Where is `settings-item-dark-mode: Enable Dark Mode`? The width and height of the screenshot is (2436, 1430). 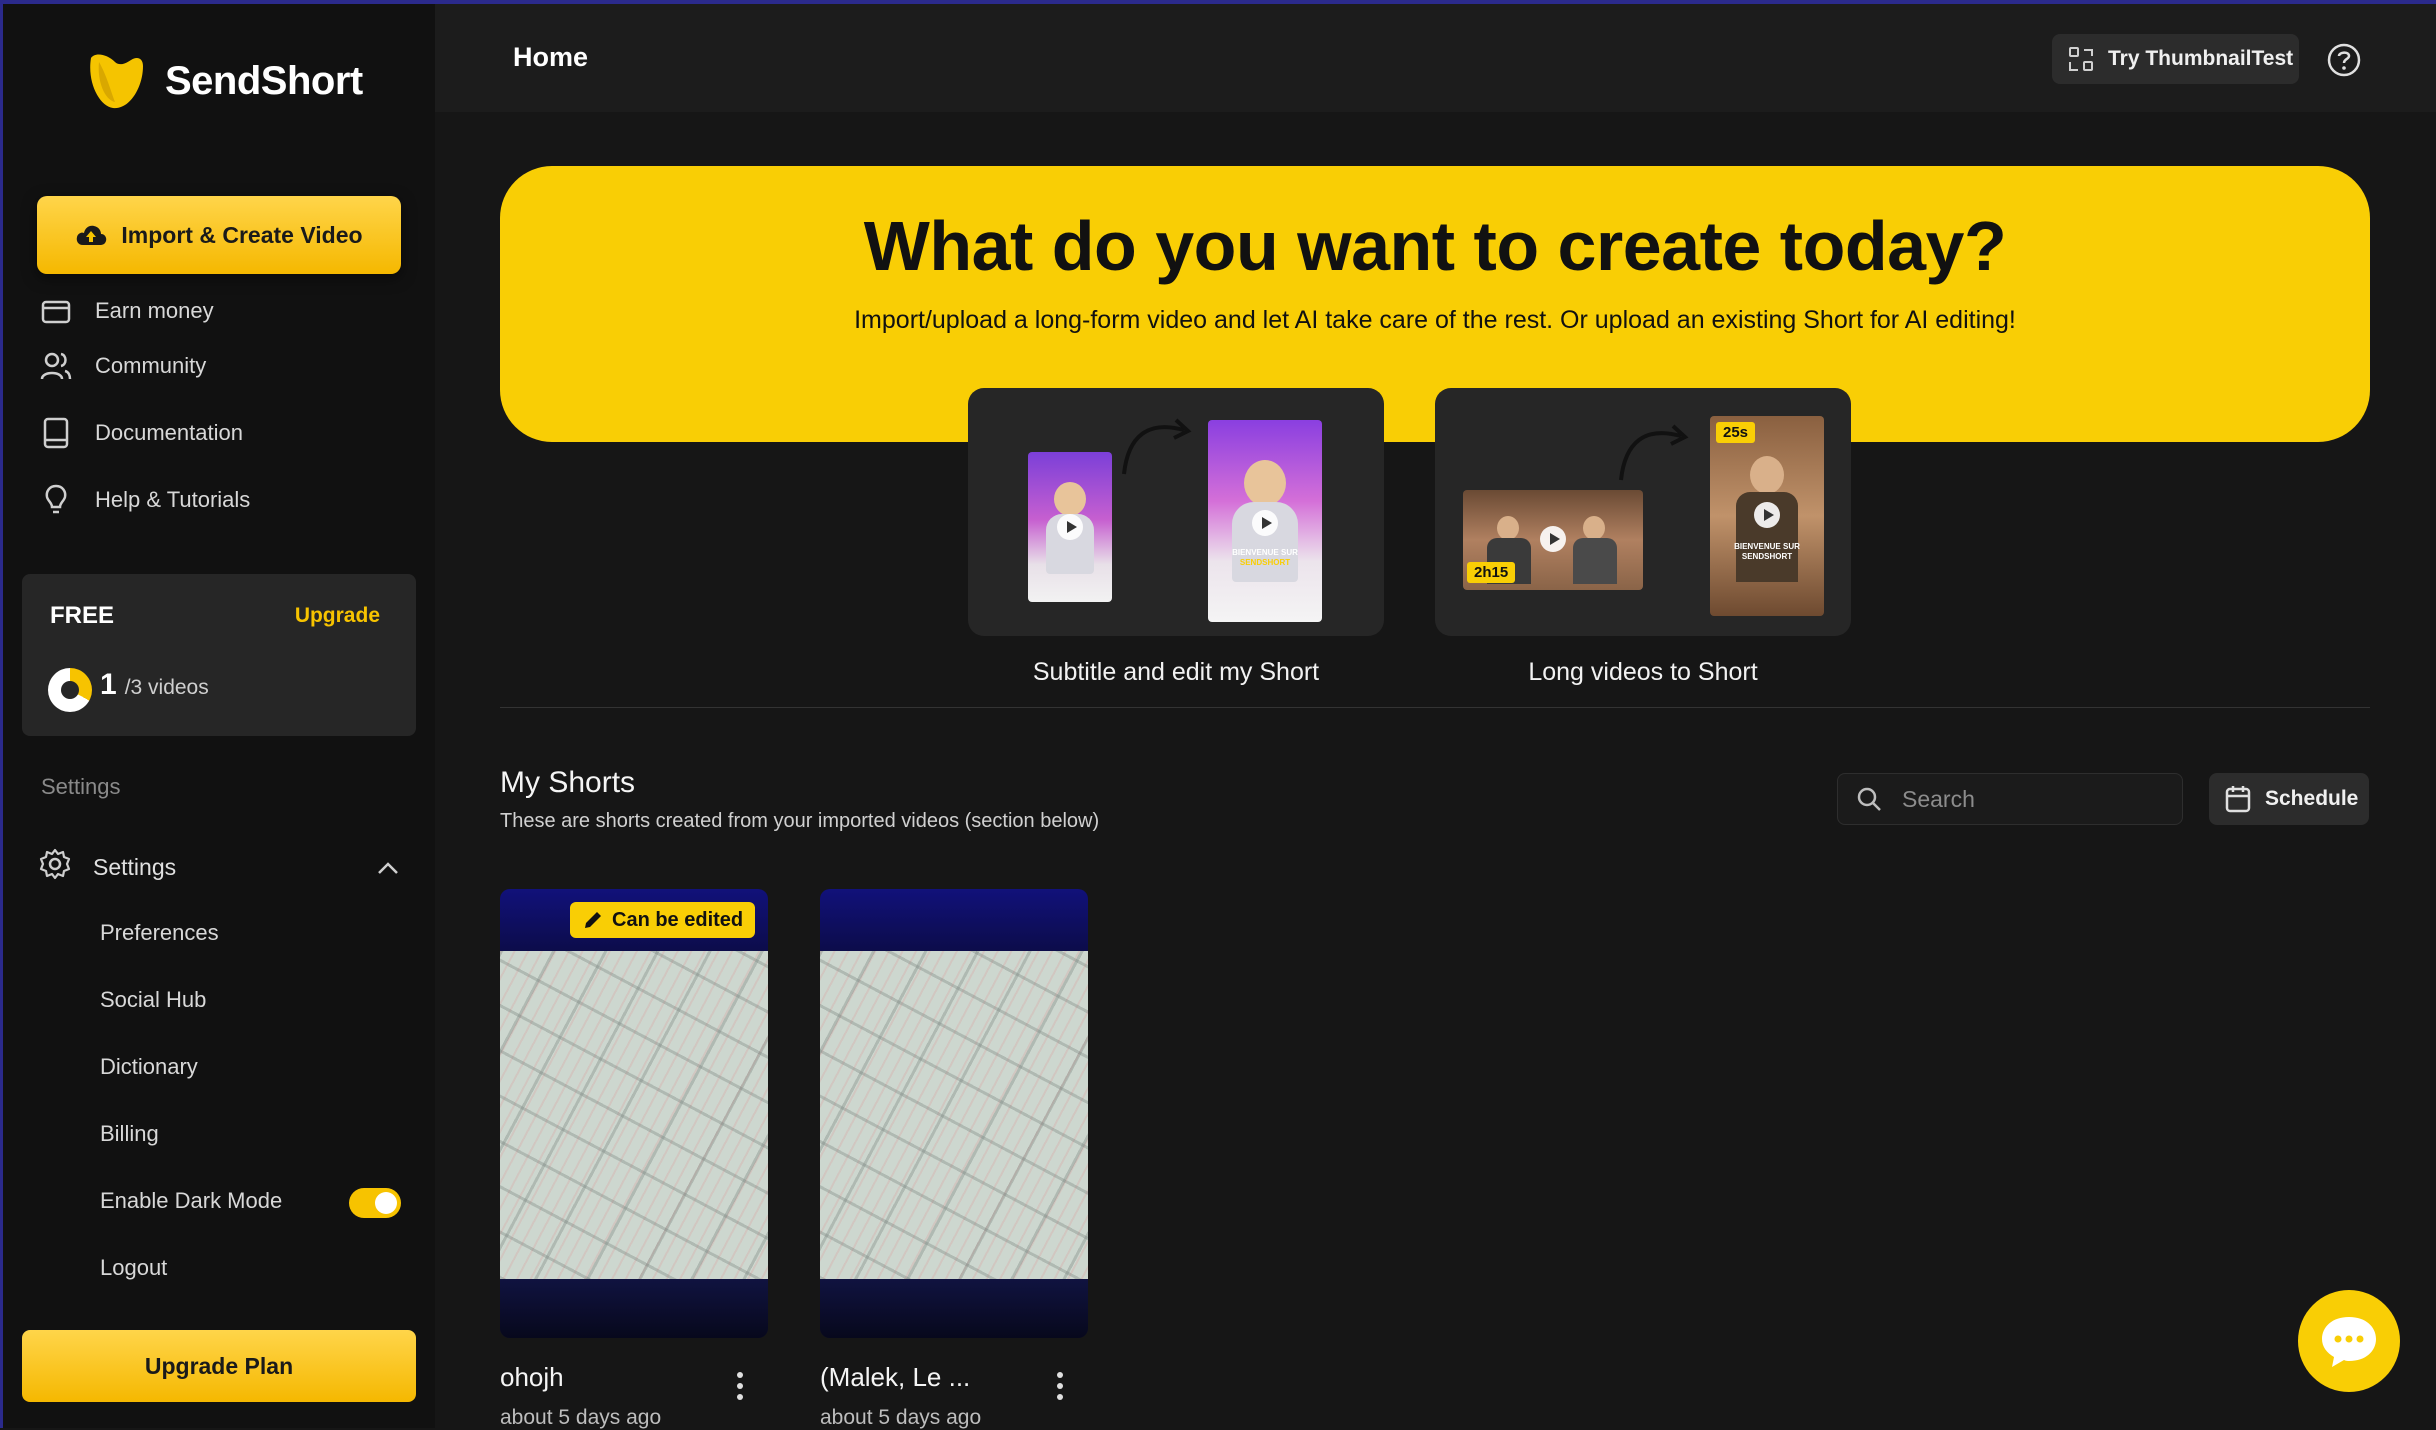 settings-item-dark-mode: Enable Dark Mode is located at coordinates (191, 1200).